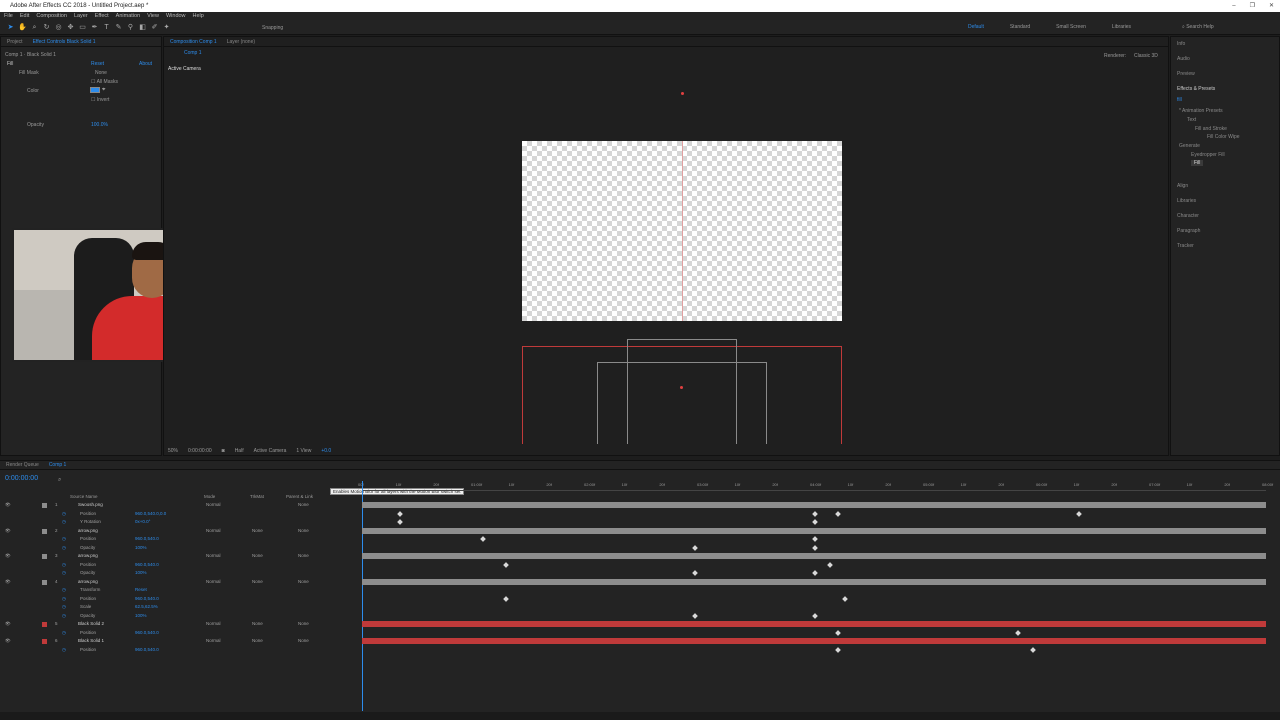  What do you see at coordinates (101, 73) in the screenshot?
I see `fill-mask-dropdown: None` at bounding box center [101, 73].